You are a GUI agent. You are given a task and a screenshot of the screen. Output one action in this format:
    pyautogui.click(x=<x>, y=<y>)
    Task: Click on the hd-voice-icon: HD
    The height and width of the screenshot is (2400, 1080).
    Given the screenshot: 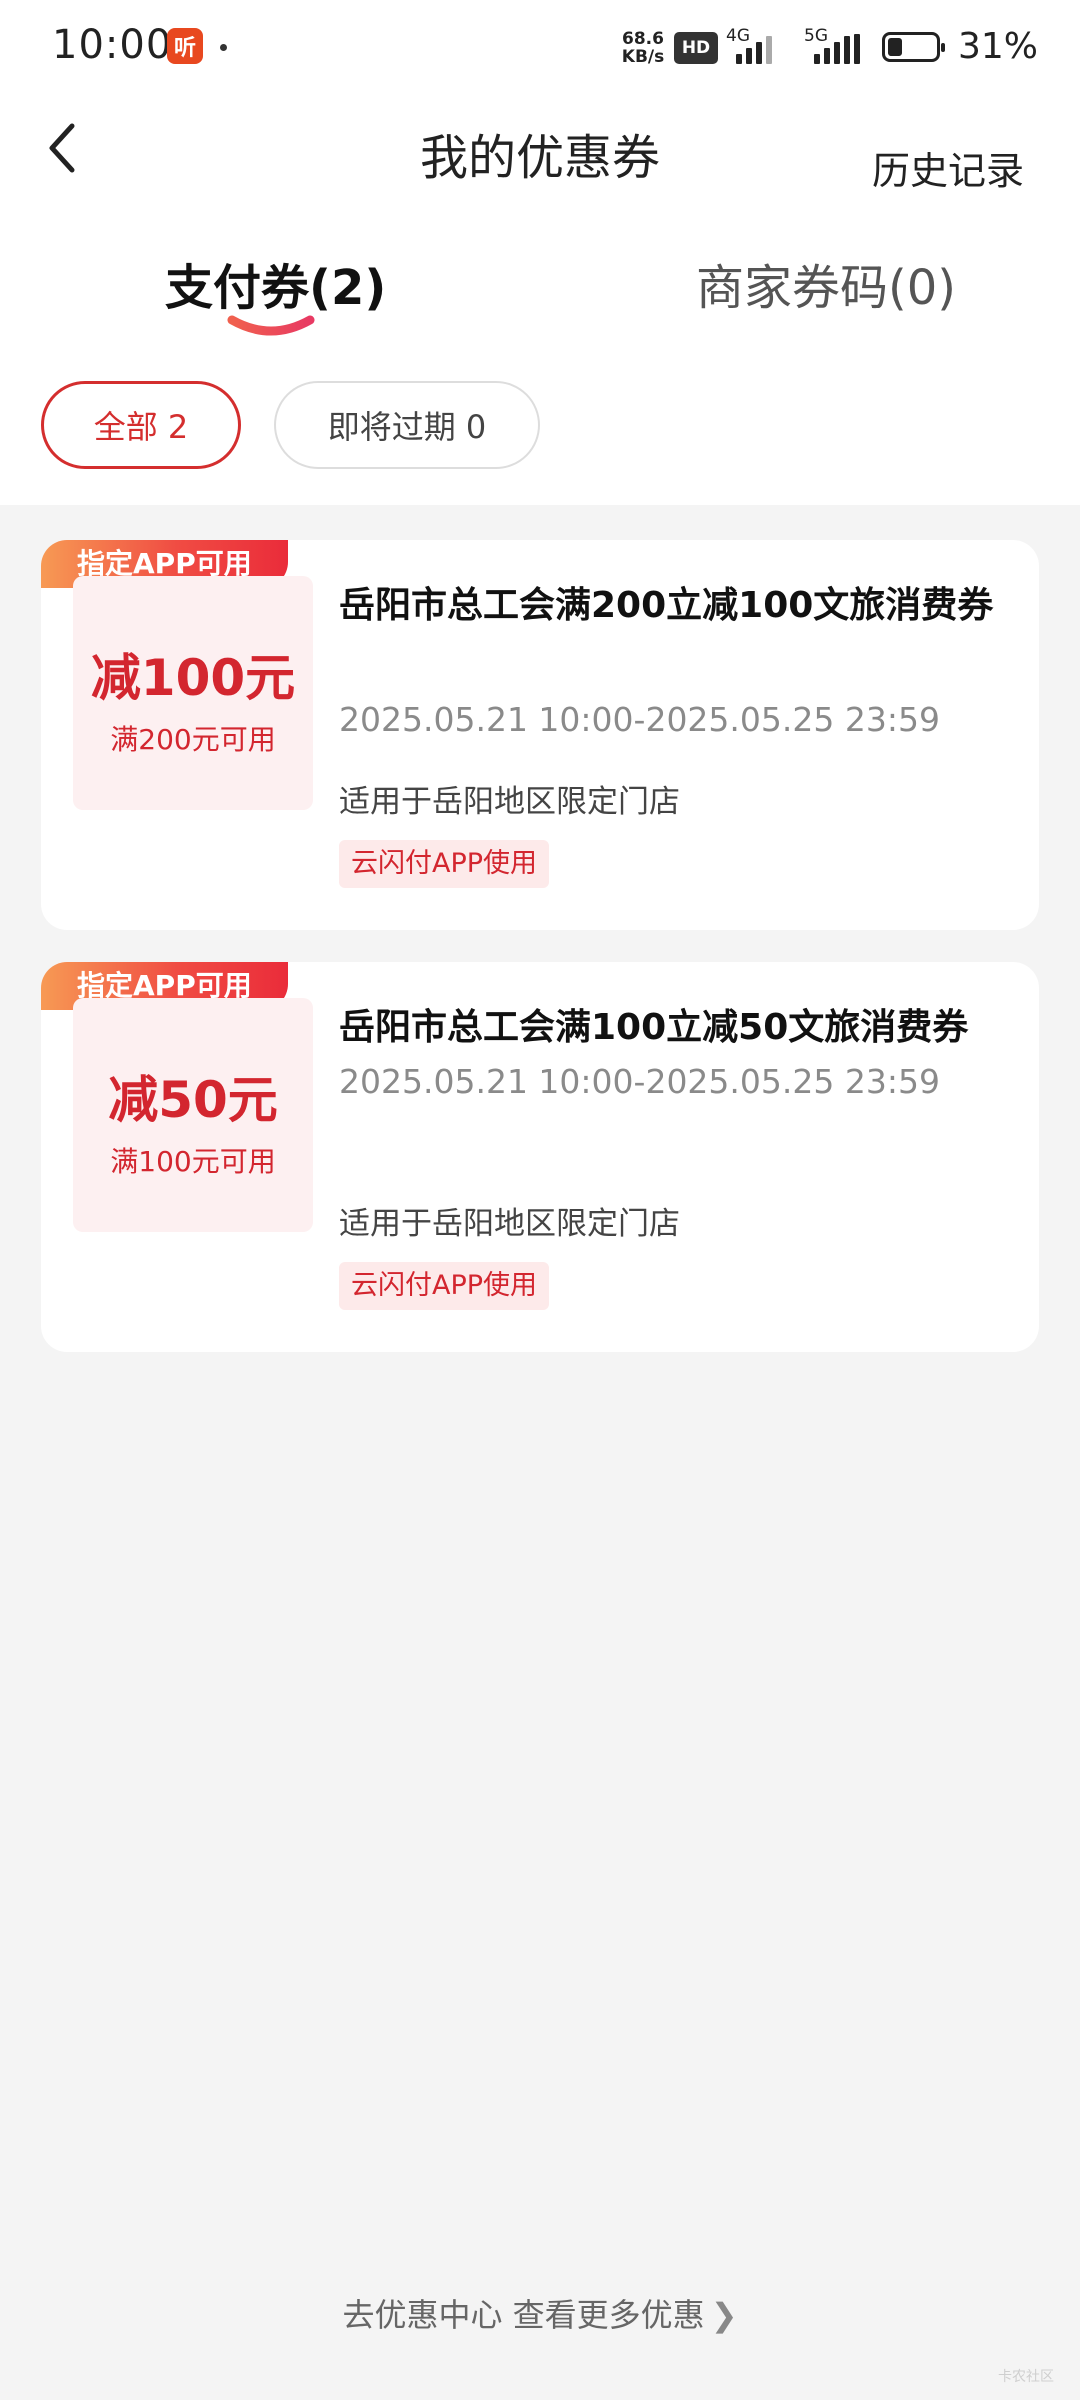 What is the action you would take?
    pyautogui.click(x=696, y=48)
    